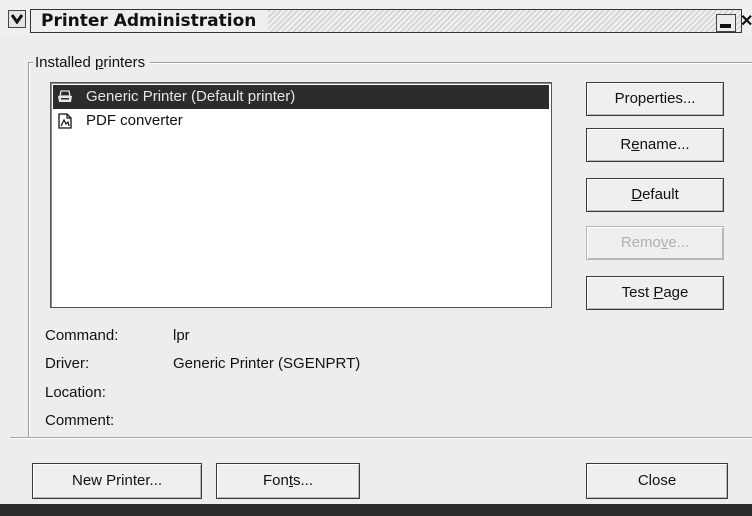 This screenshot has height=516, width=752. Describe the element at coordinates (267, 363) in the screenshot. I see `driver-value: Generic Printer (SGENPRT)` at that location.